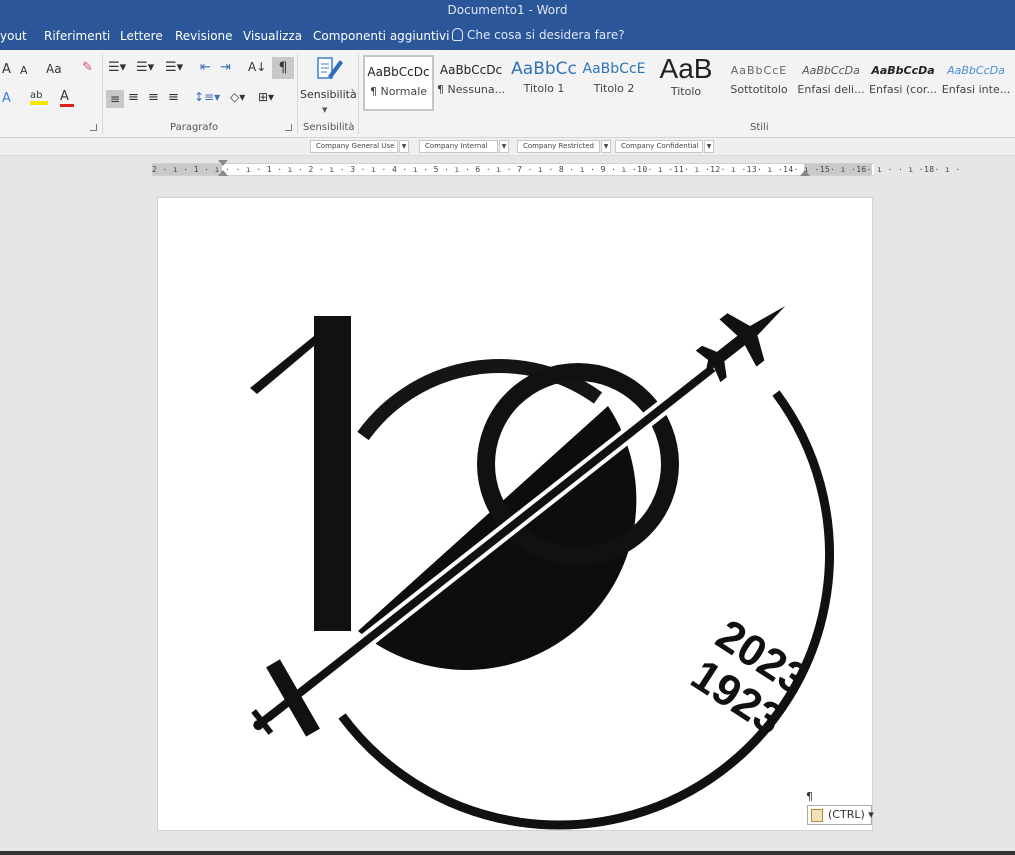 The image size is (1015, 855). I want to click on paragraph-mark: ¶, so click(809, 796).